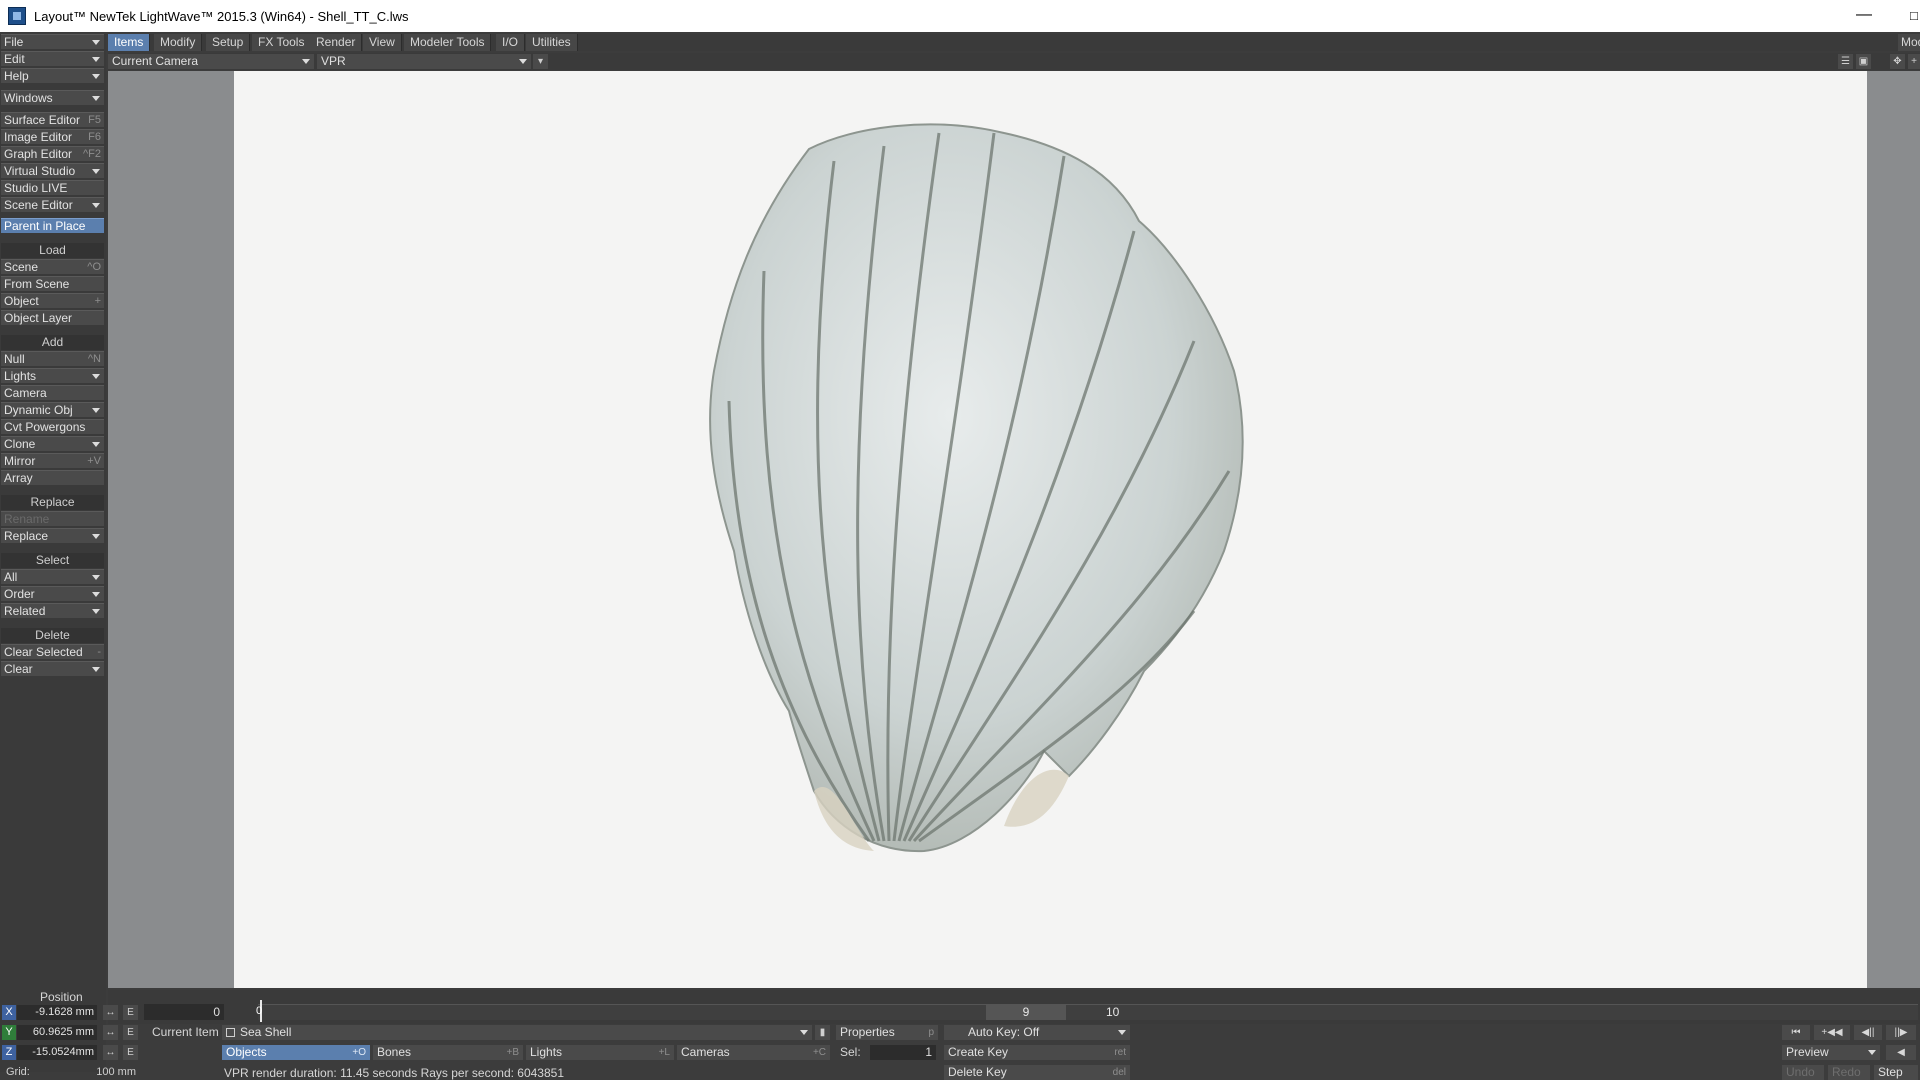 Image resolution: width=1920 pixels, height=1080 pixels. Describe the element at coordinates (9, 1032) in the screenshot. I see `y-axis-toggle: Y` at that location.